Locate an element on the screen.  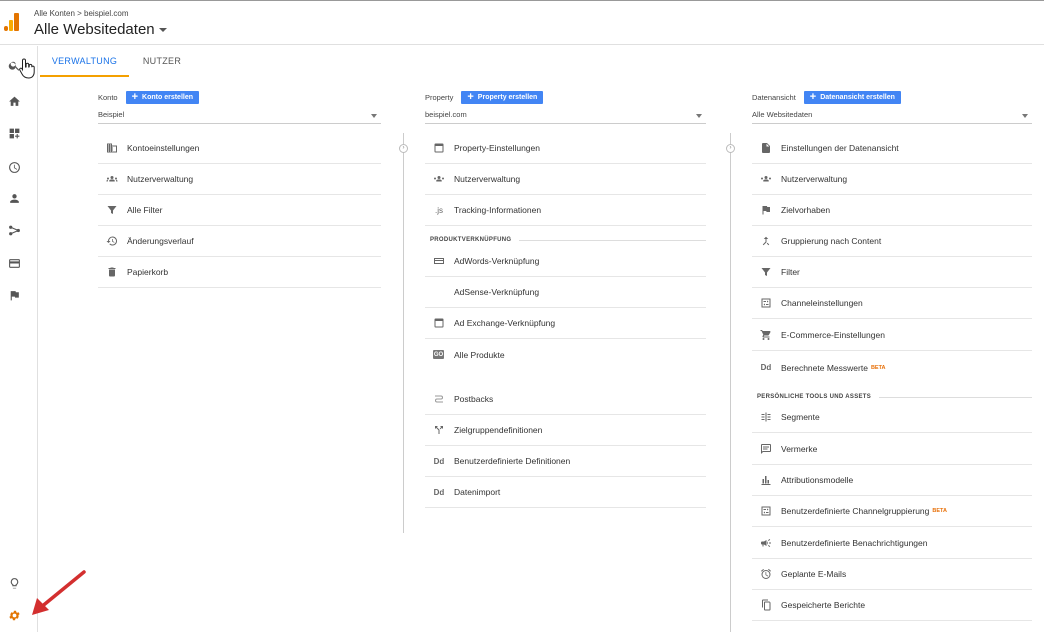
property-label: Property is located at coordinates (439, 97).